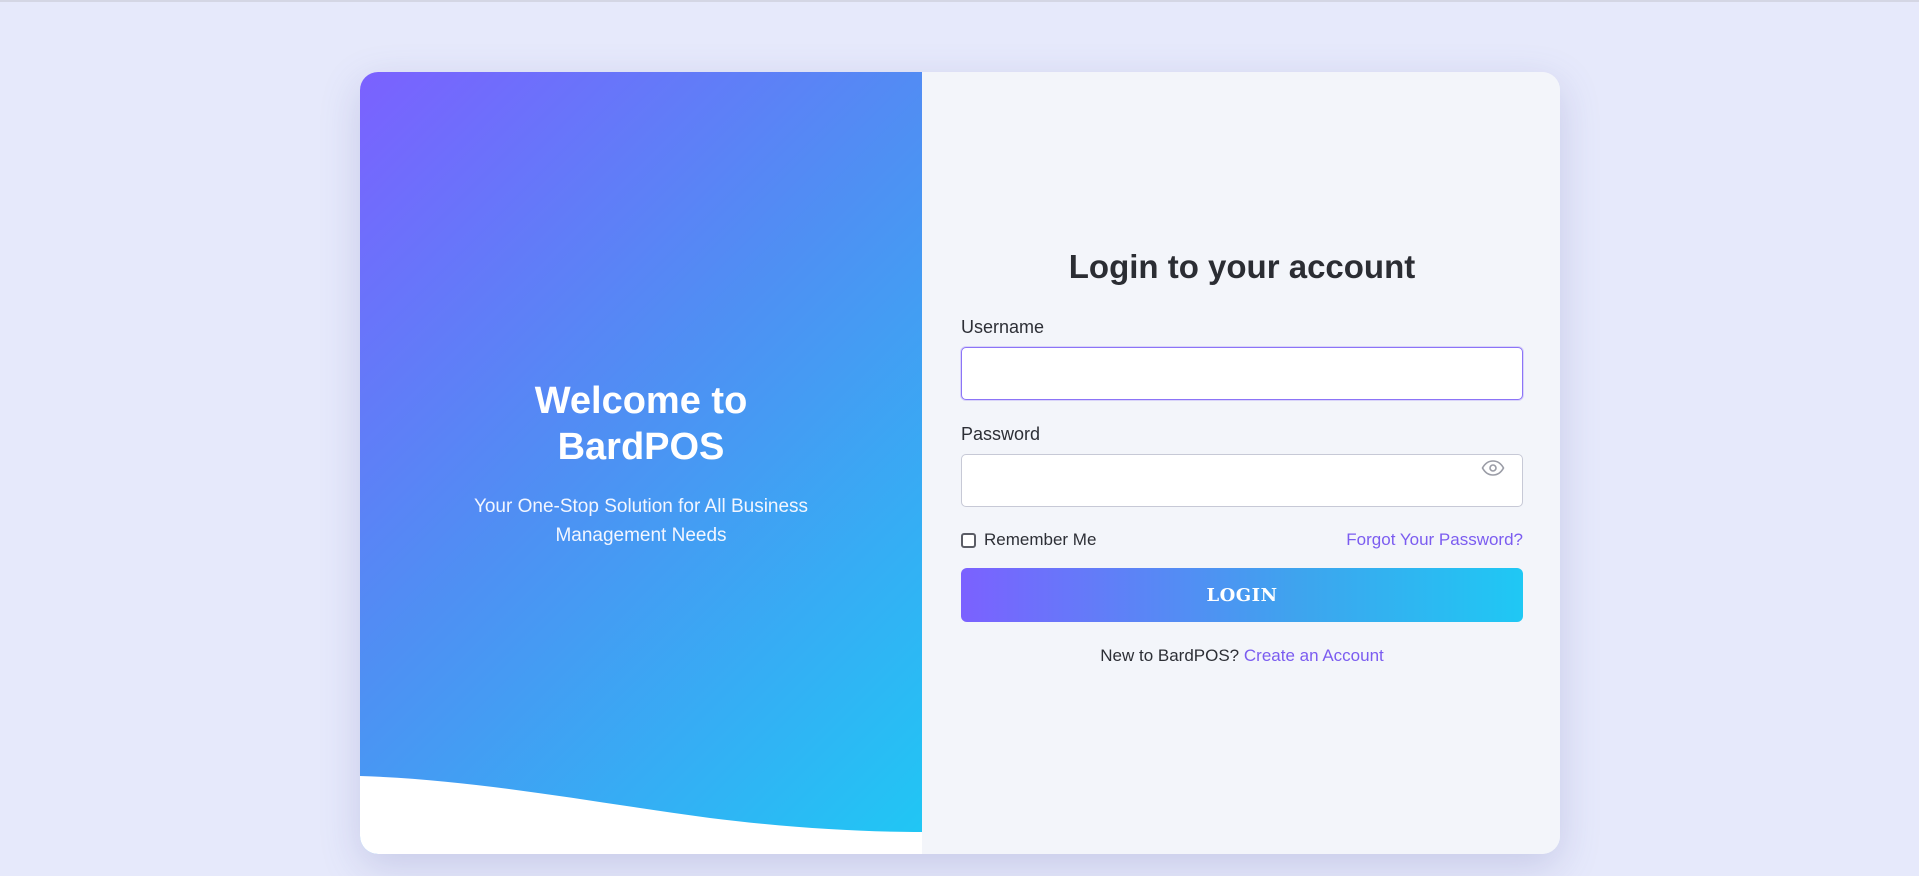 Image resolution: width=1919 pixels, height=876 pixels. I want to click on password-label: Password, so click(1001, 434).